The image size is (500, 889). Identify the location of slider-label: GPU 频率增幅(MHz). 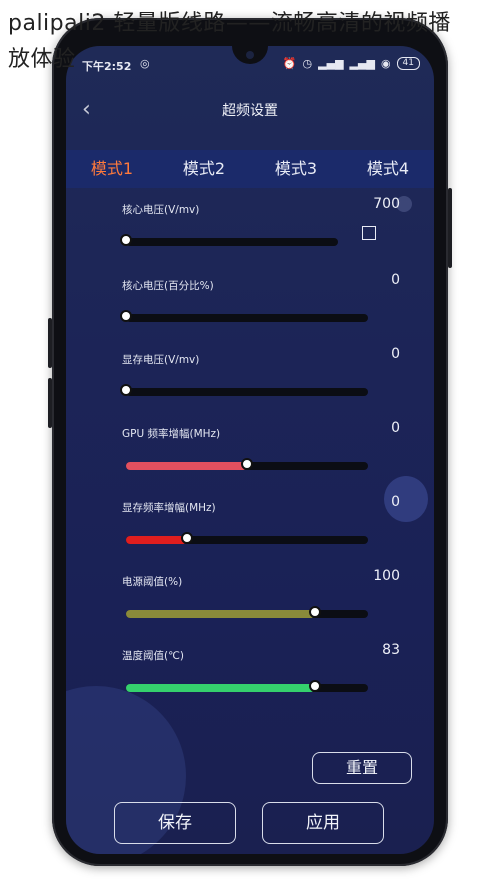
(171, 434).